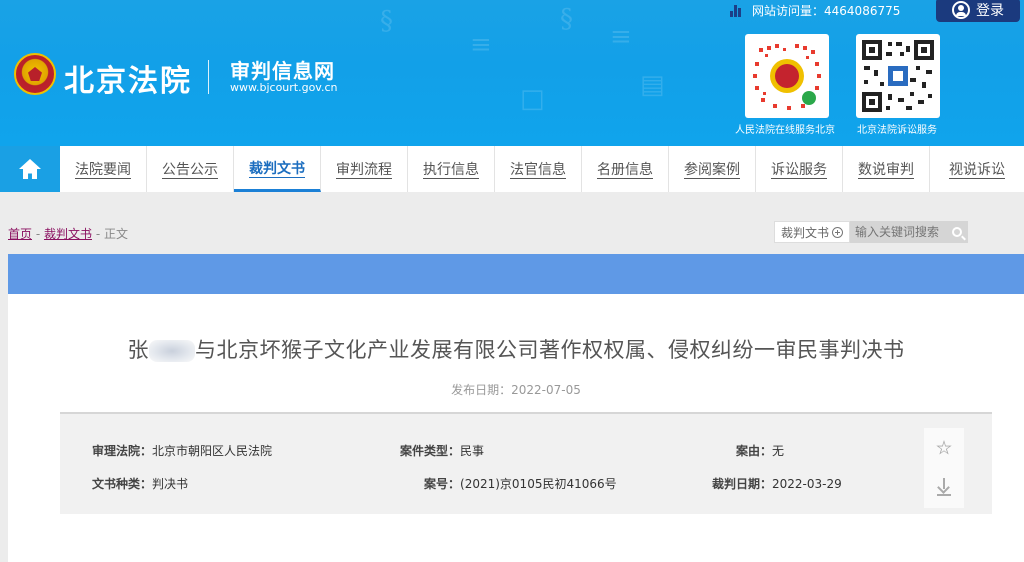  Describe the element at coordinates (442, 484) in the screenshot. I see `meta-label: 案号：` at that location.